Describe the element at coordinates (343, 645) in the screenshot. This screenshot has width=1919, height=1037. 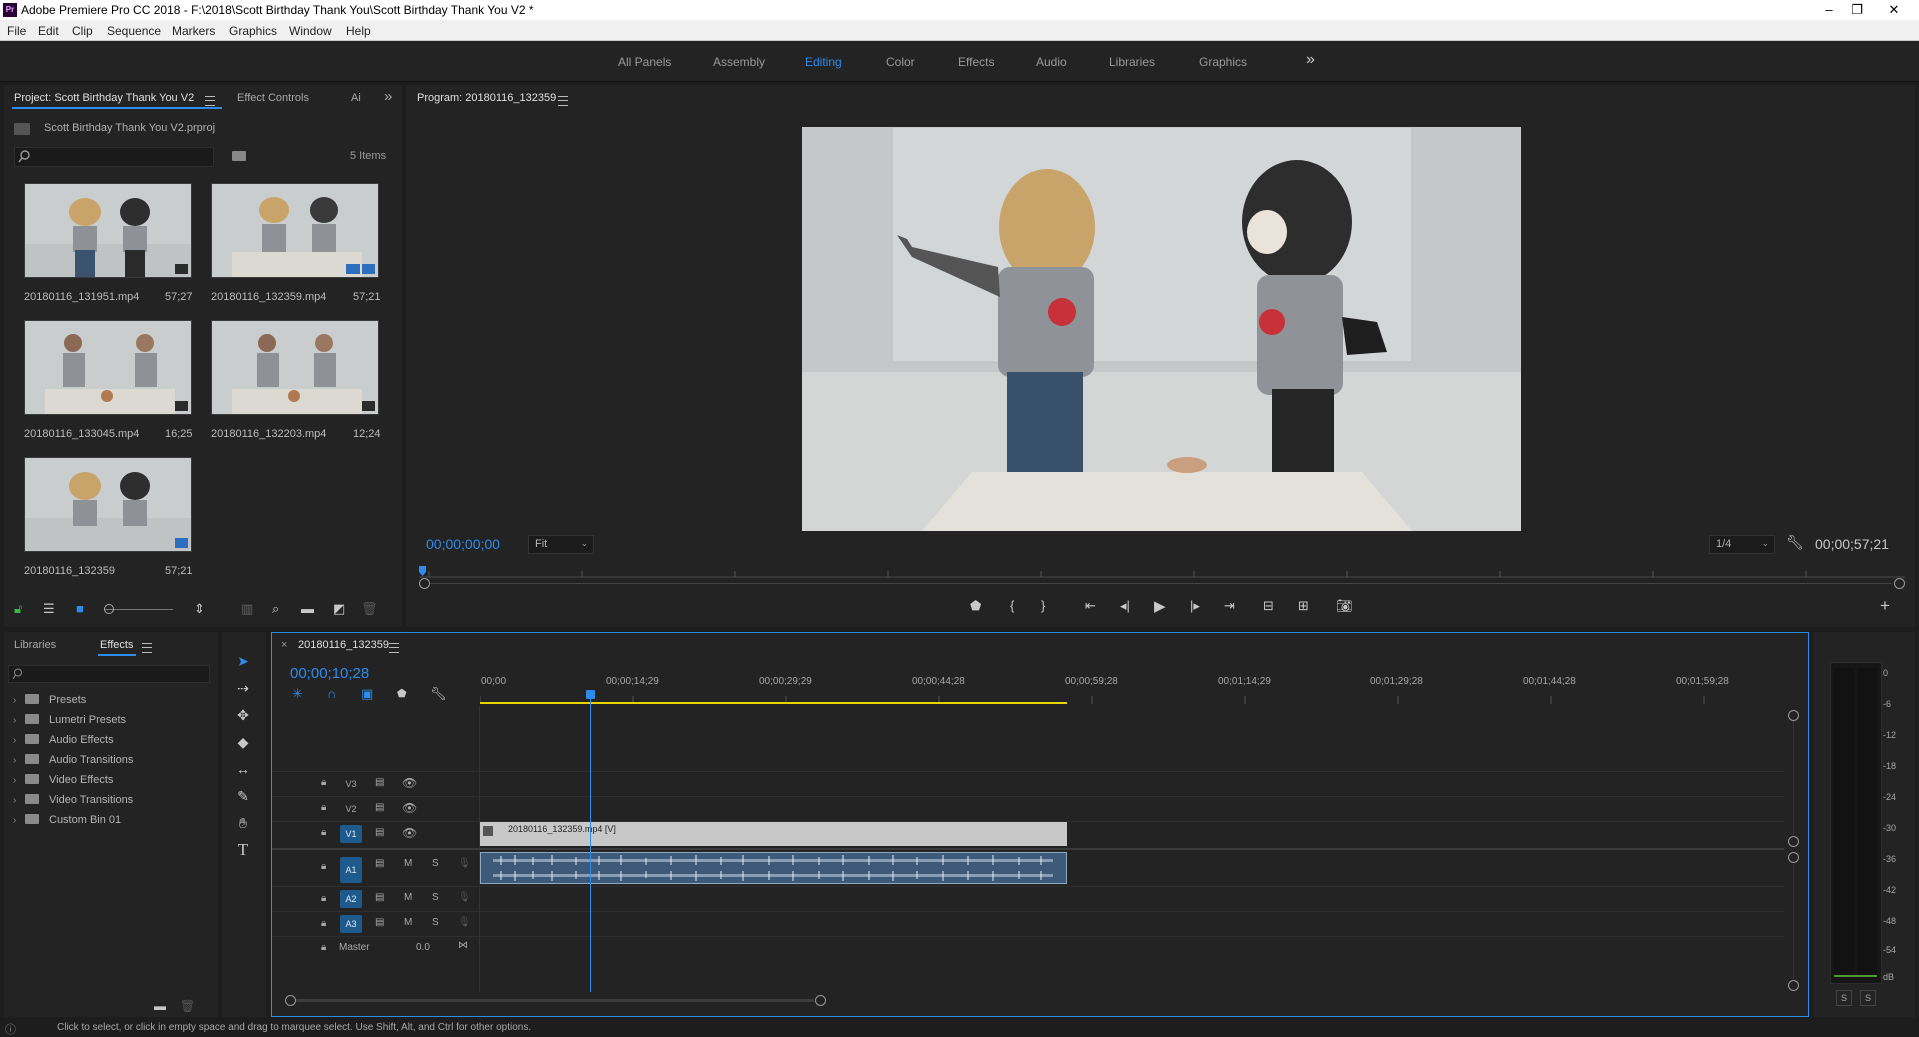
I see `timeline-sequence-tab: 20180116_132359` at that location.